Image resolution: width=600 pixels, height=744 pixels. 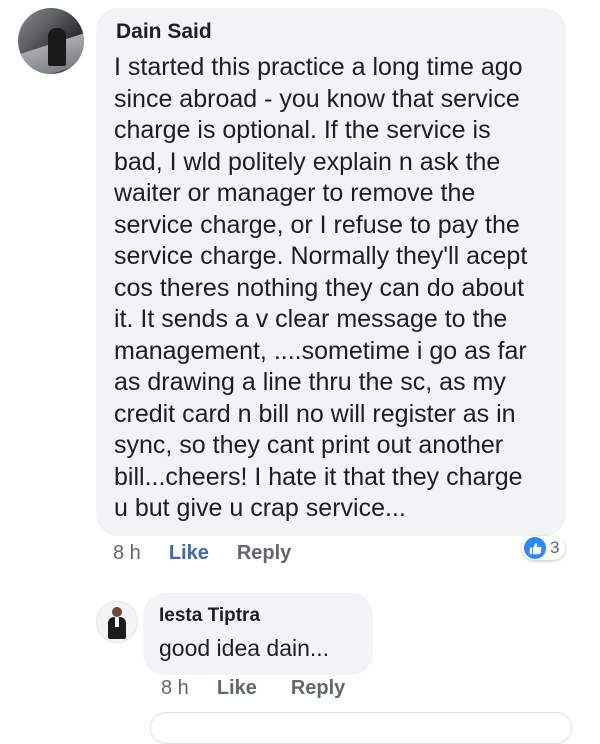 I want to click on thumbs-up-icon, so click(x=535, y=548).